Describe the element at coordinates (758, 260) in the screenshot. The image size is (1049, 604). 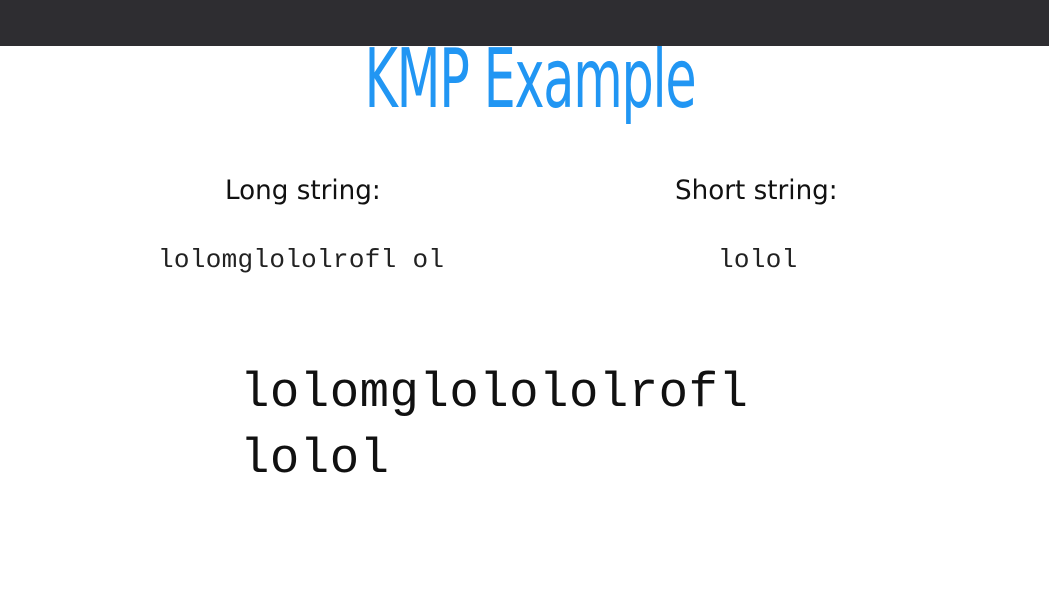
I see `short-string-value: lolol` at that location.